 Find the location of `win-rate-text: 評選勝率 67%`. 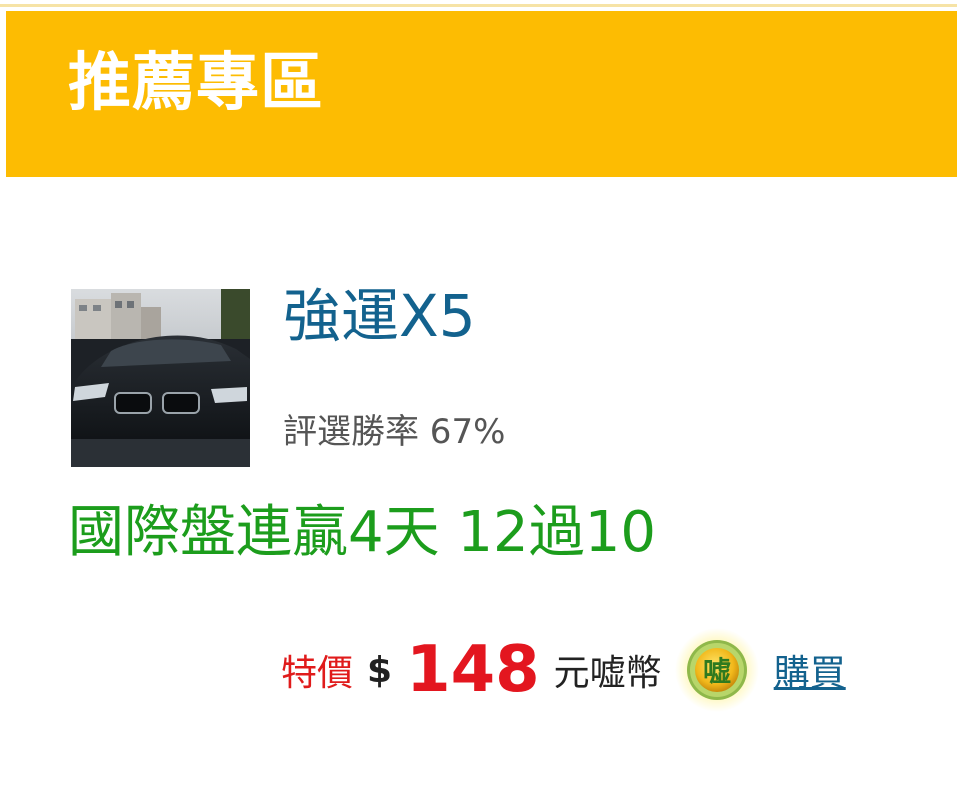

win-rate-text: 評選勝率 67% is located at coordinates (394, 432).